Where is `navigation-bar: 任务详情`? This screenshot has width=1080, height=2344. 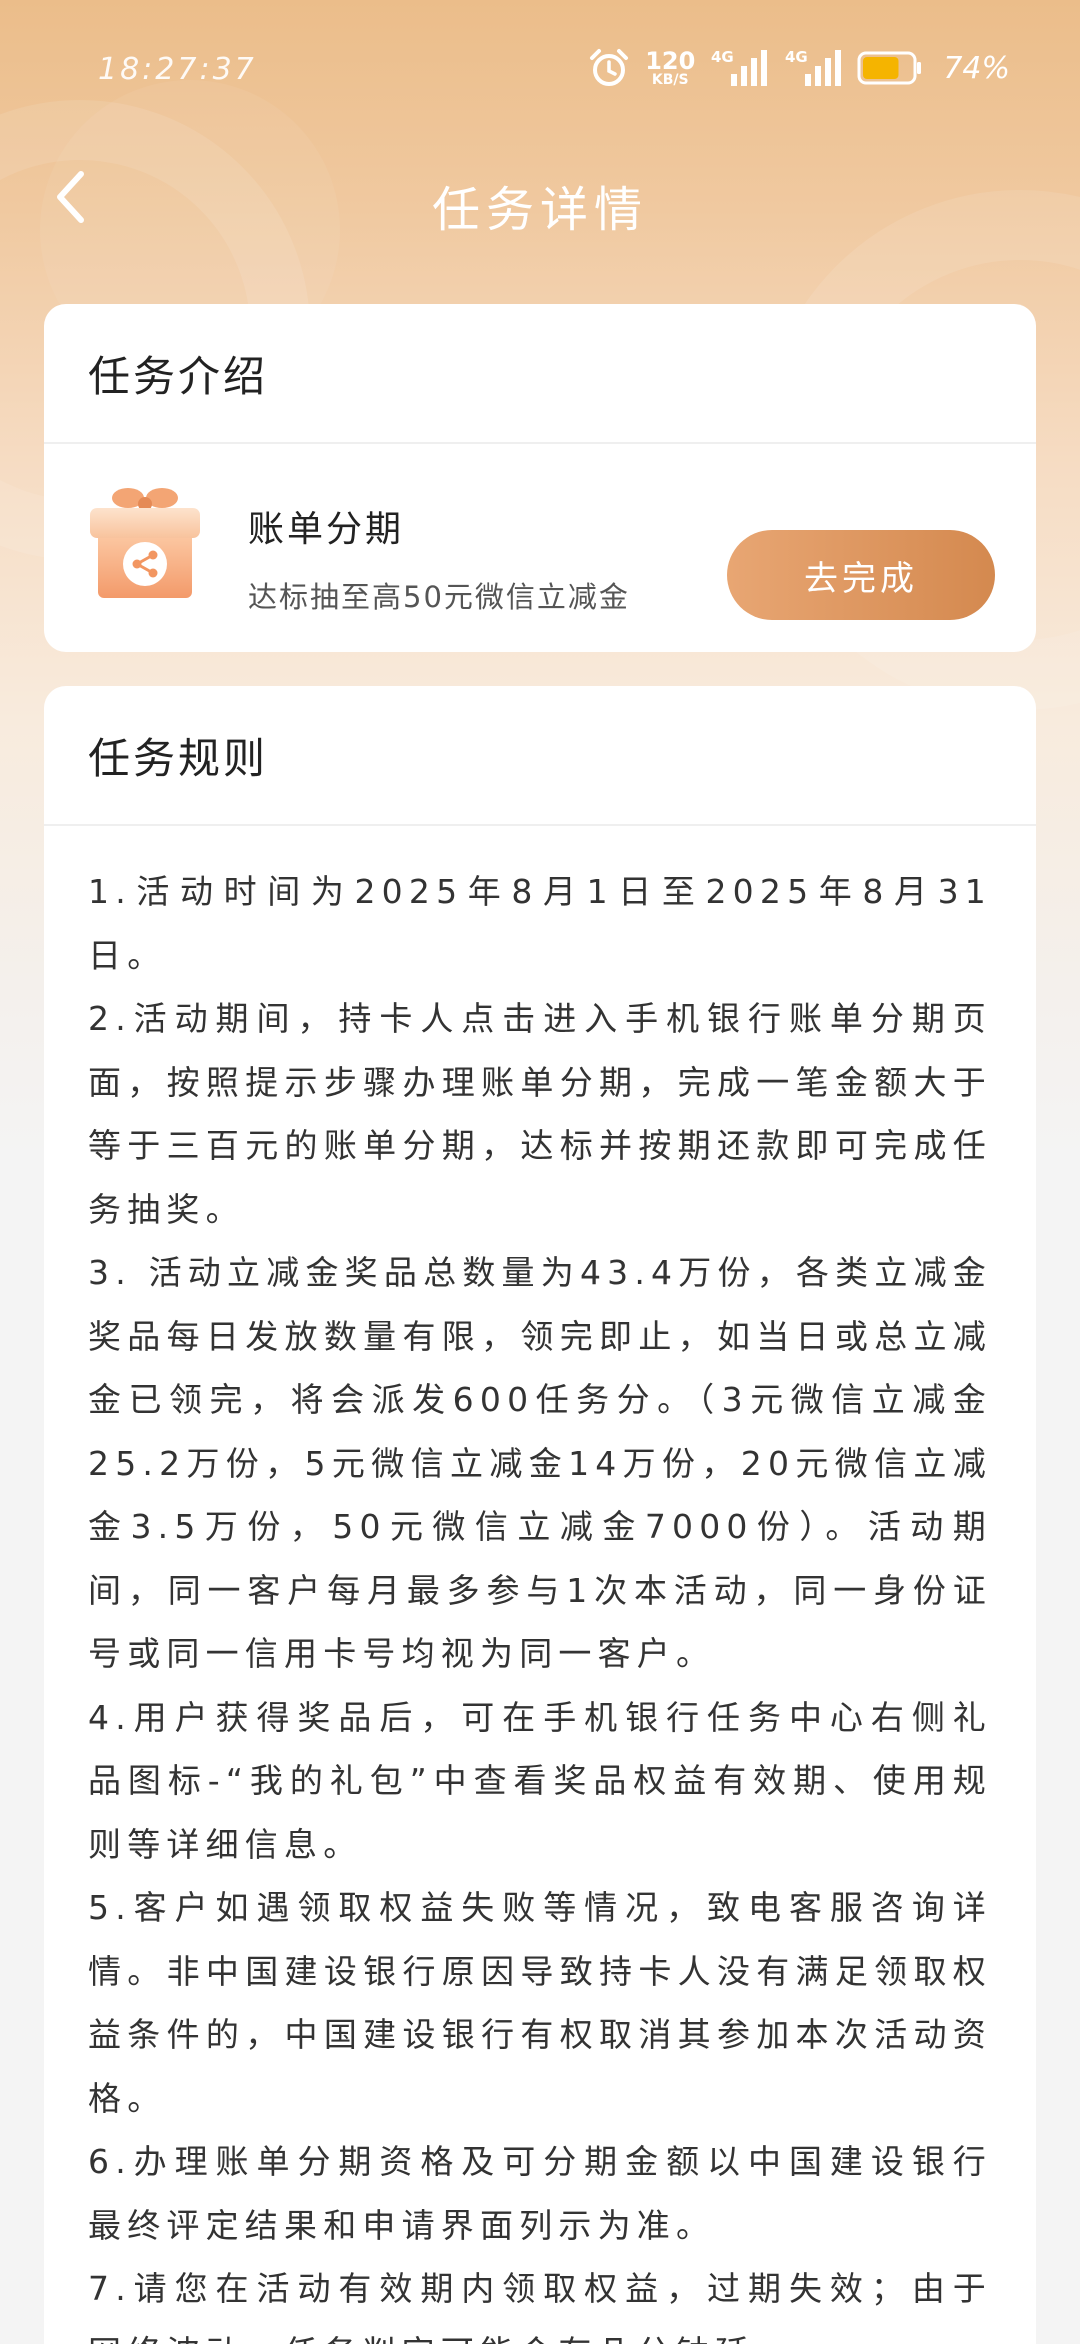 navigation-bar: 任务详情 is located at coordinates (540, 198).